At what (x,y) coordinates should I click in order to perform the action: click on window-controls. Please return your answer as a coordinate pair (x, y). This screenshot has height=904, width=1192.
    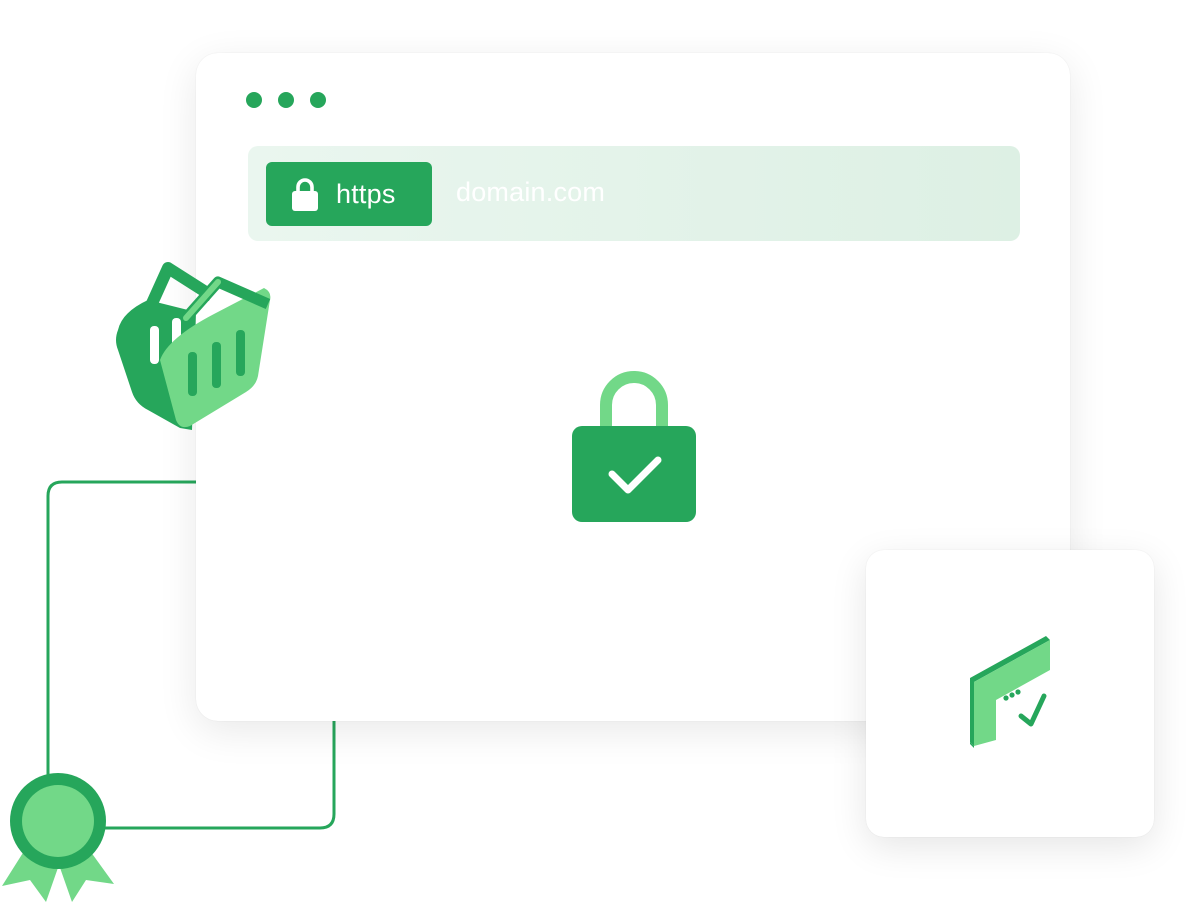
    Looking at the image, I should click on (286, 100).